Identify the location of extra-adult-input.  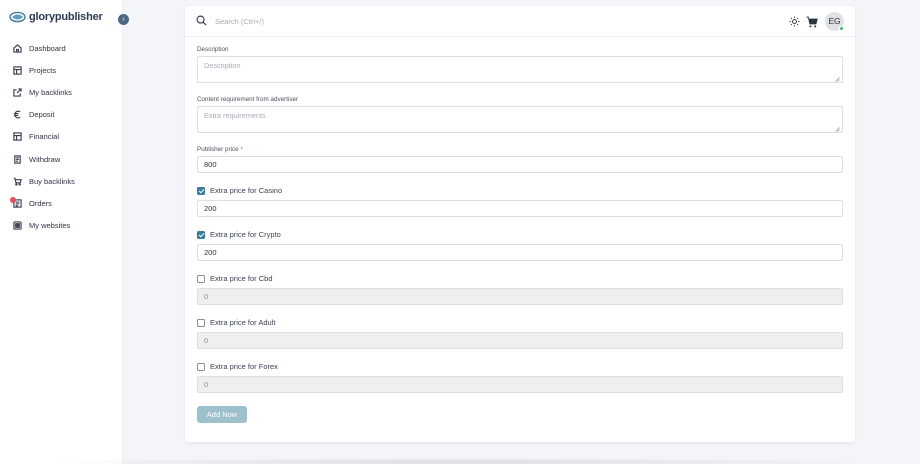
(520, 340).